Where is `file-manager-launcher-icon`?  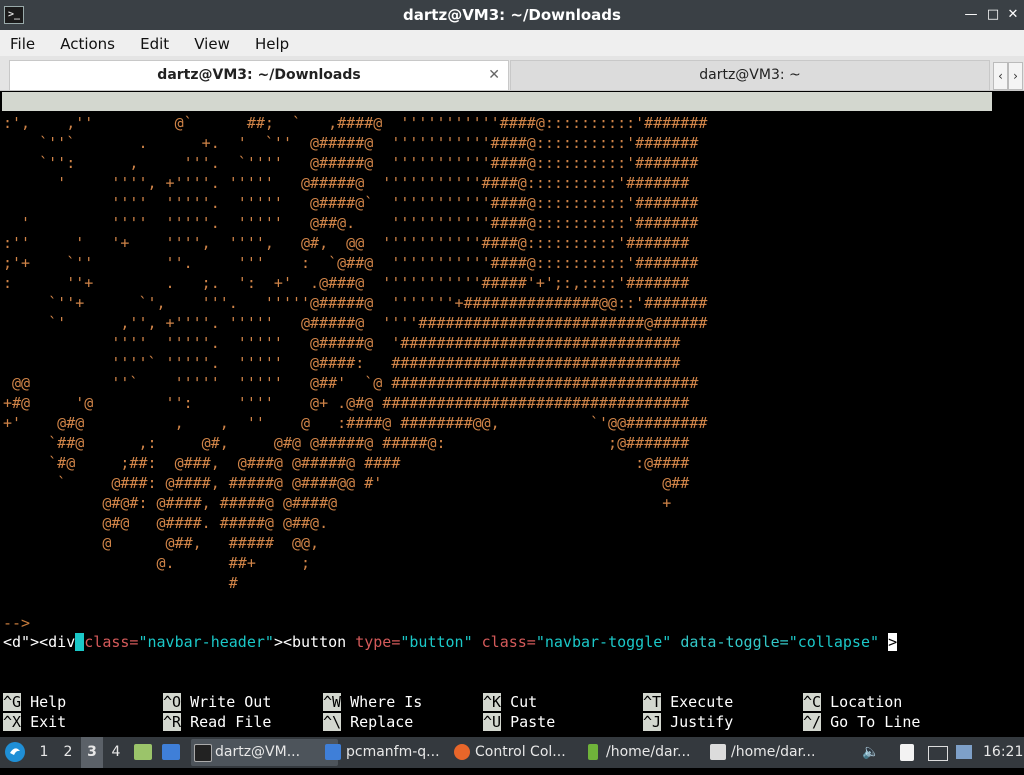
file-manager-launcher-icon is located at coordinates (145, 752).